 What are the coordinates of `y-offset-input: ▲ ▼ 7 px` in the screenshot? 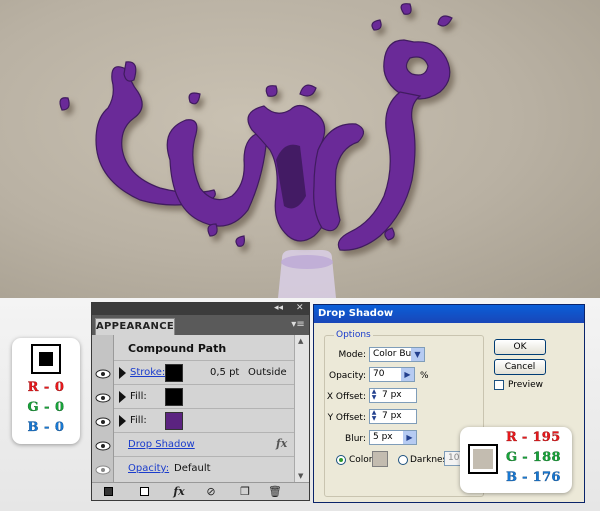 It's located at (393, 416).